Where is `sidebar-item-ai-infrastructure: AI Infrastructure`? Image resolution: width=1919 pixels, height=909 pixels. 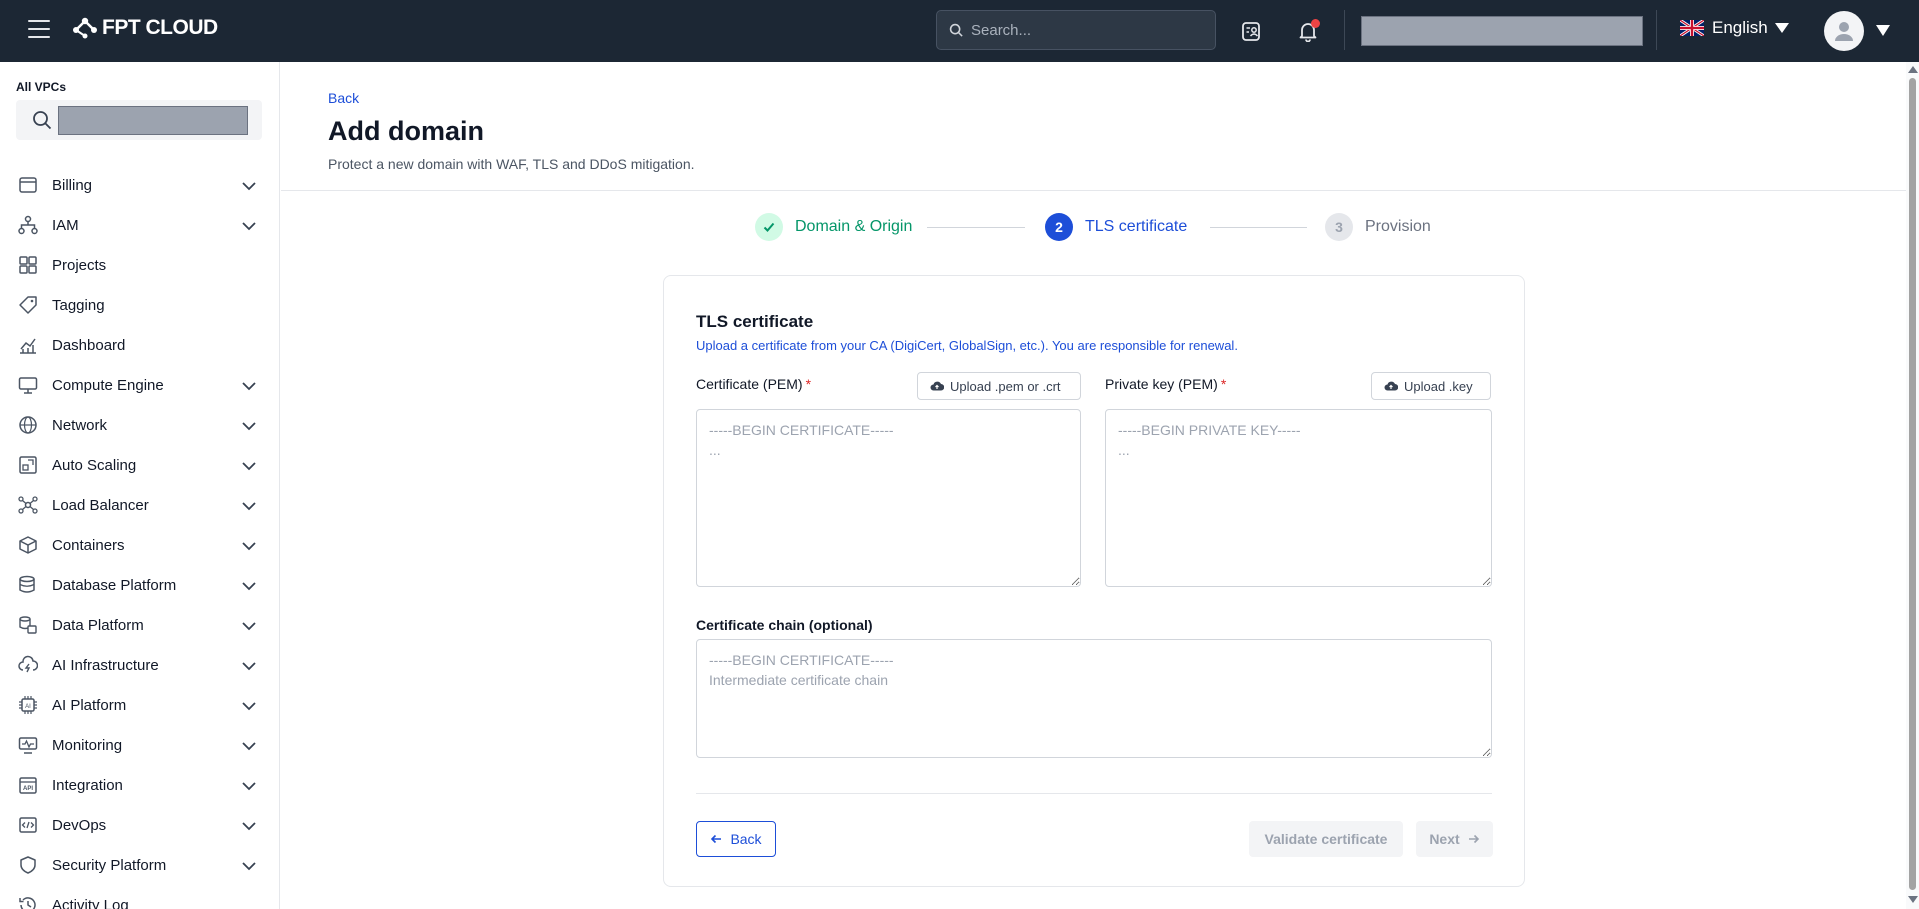
sidebar-item-ai-infrastructure: AI Infrastructure is located at coordinates (139, 665).